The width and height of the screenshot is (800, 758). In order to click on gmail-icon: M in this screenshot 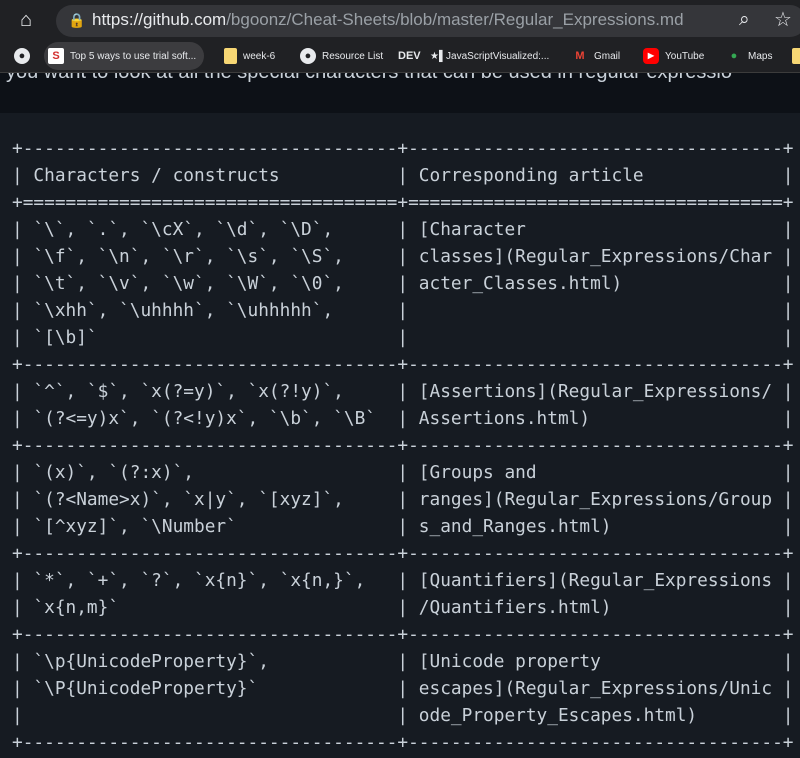, I will do `click(580, 56)`.